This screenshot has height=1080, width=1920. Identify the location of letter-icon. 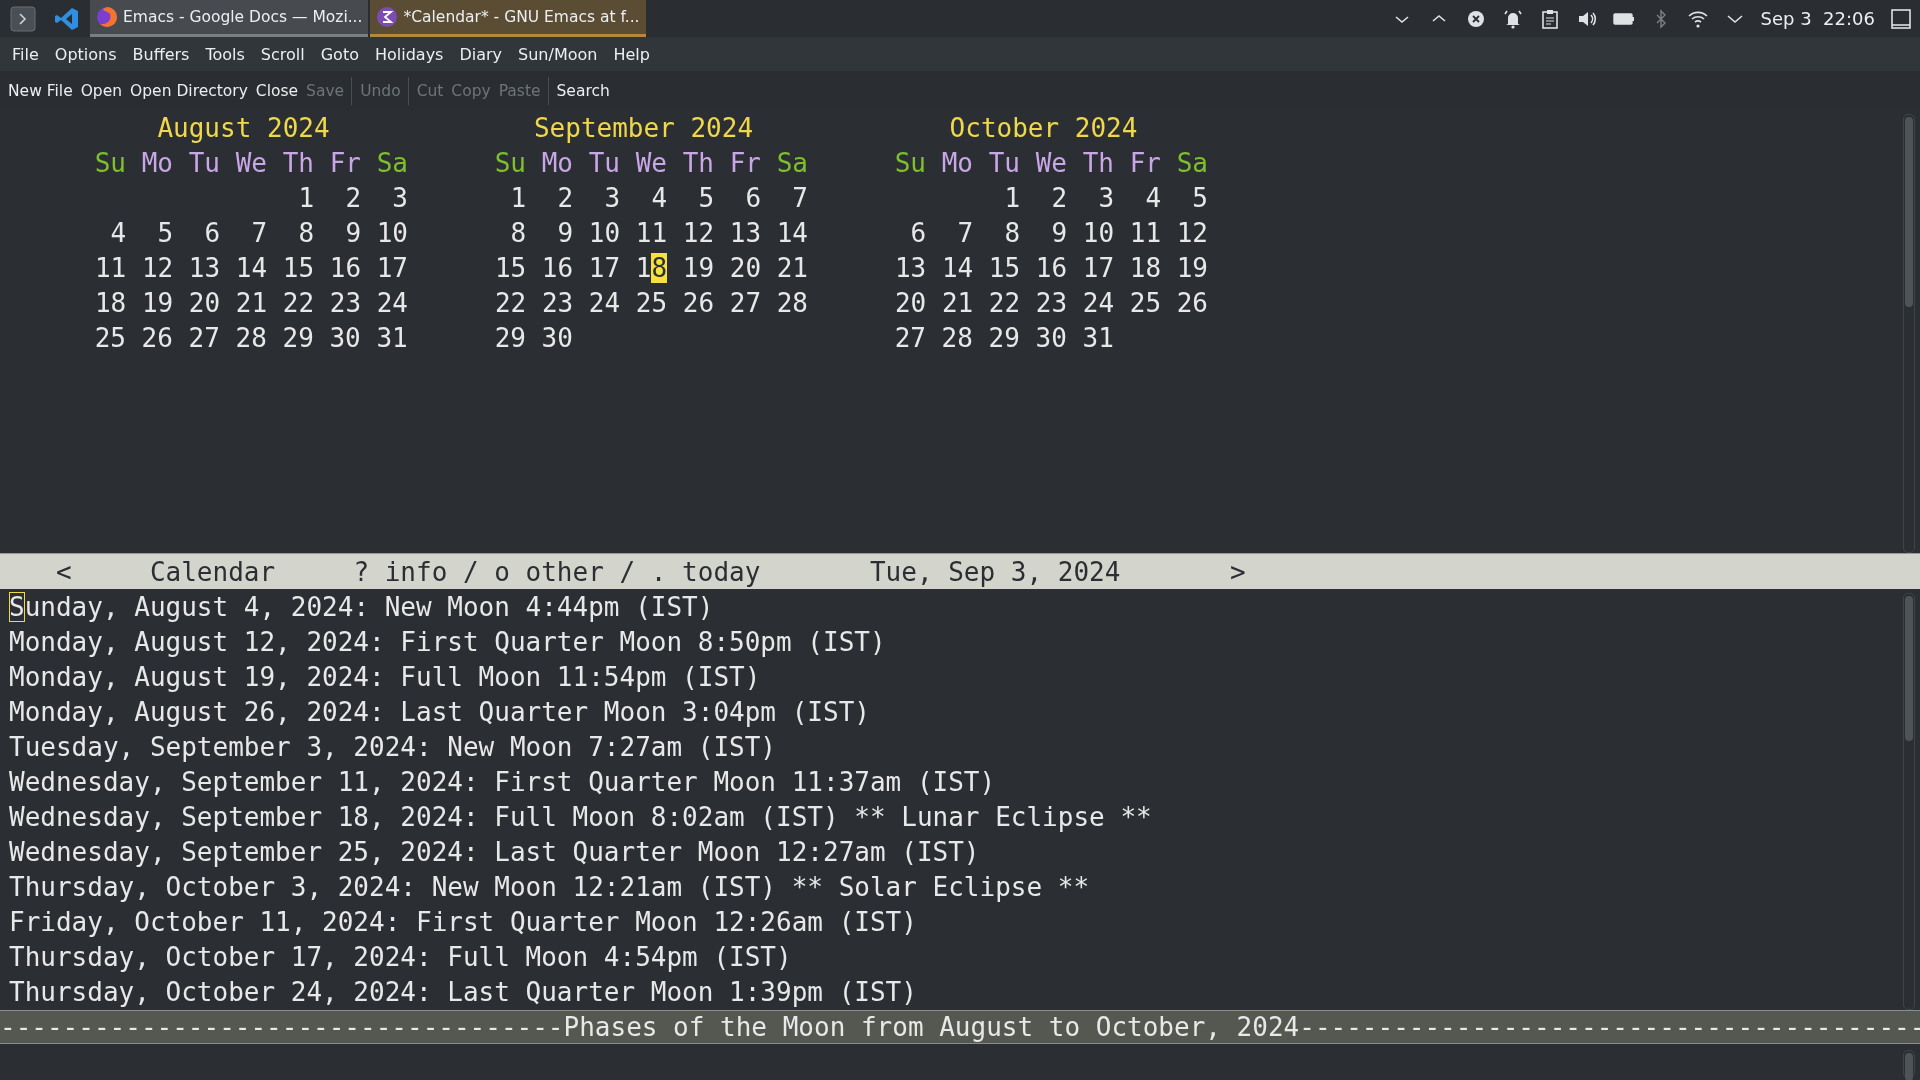
(387, 17).